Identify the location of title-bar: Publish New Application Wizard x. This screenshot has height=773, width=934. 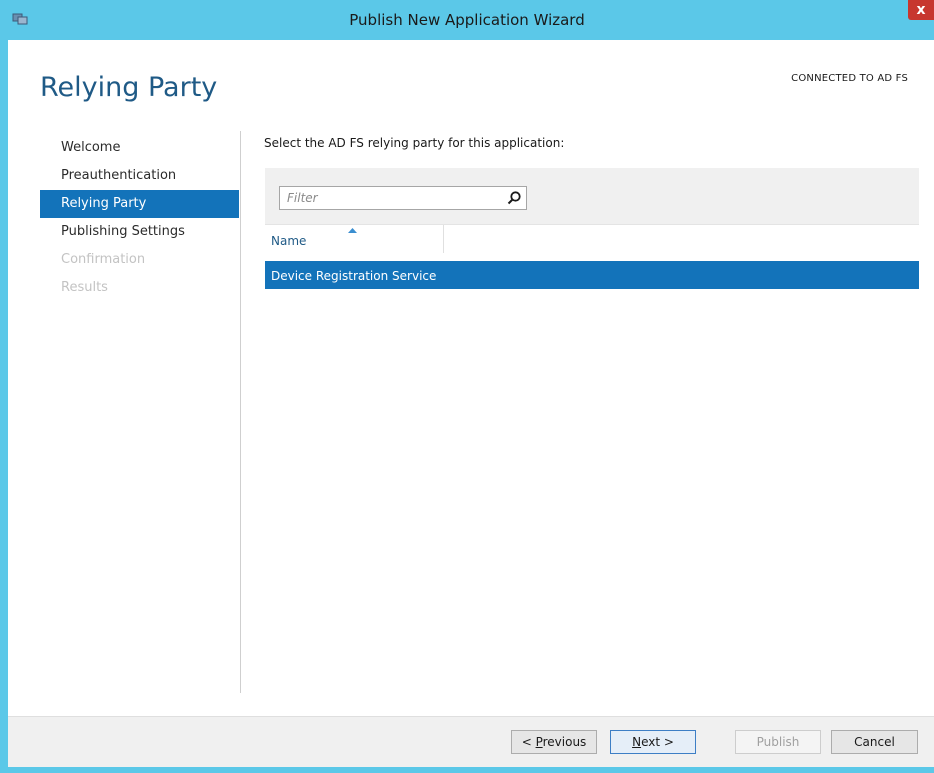
(467, 20).